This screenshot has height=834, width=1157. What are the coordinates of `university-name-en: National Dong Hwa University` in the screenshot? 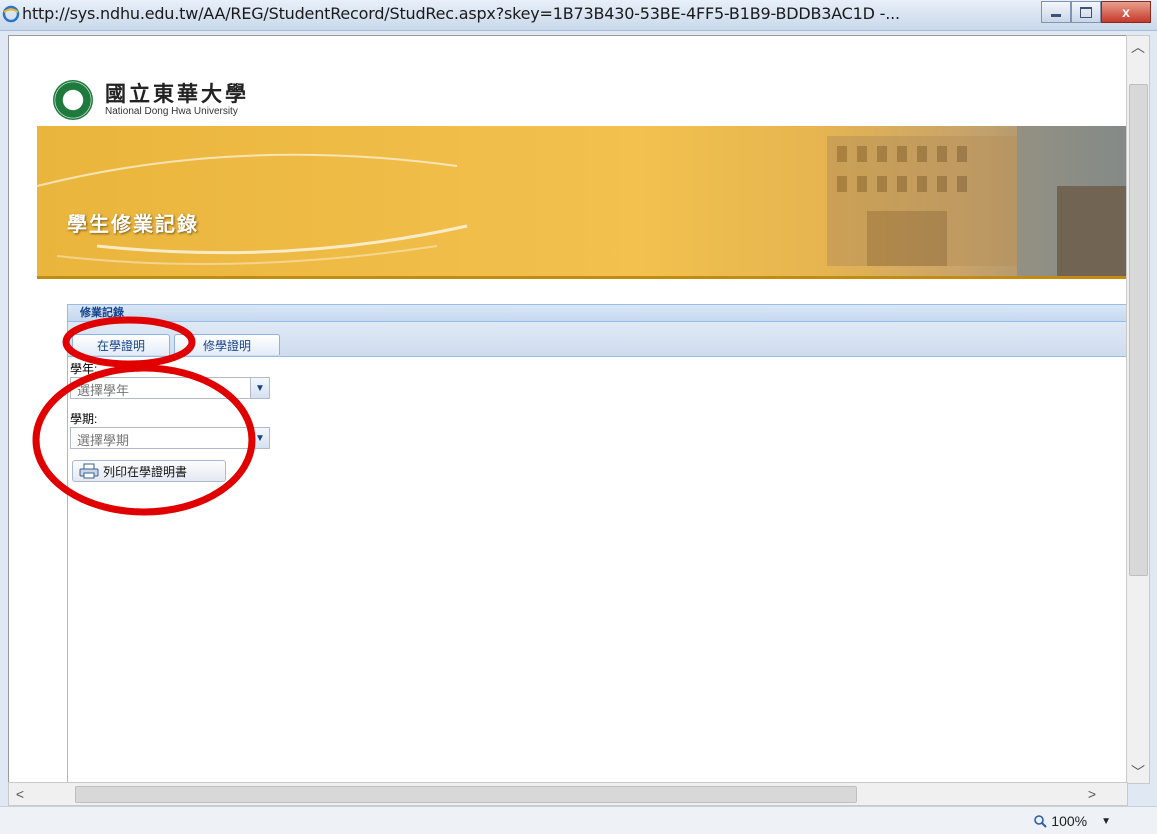 It's located at (171, 111).